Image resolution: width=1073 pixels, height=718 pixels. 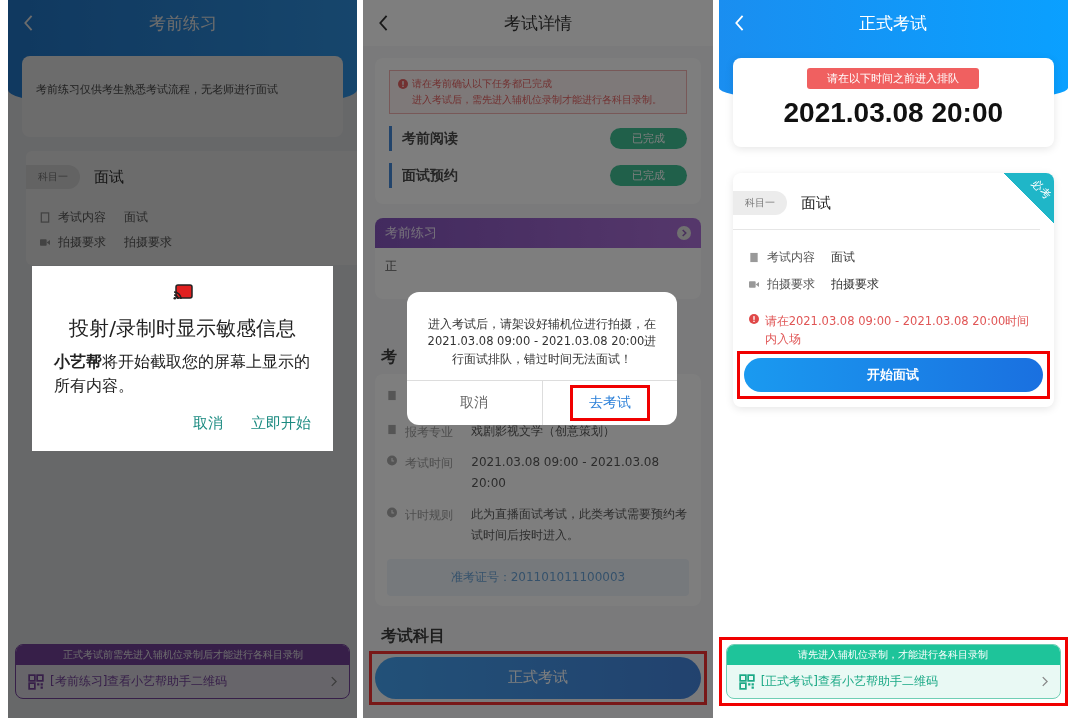 What do you see at coordinates (897, 681) in the screenshot?
I see `banner-link: [正式考试]查看小艺帮助手二维码` at bounding box center [897, 681].